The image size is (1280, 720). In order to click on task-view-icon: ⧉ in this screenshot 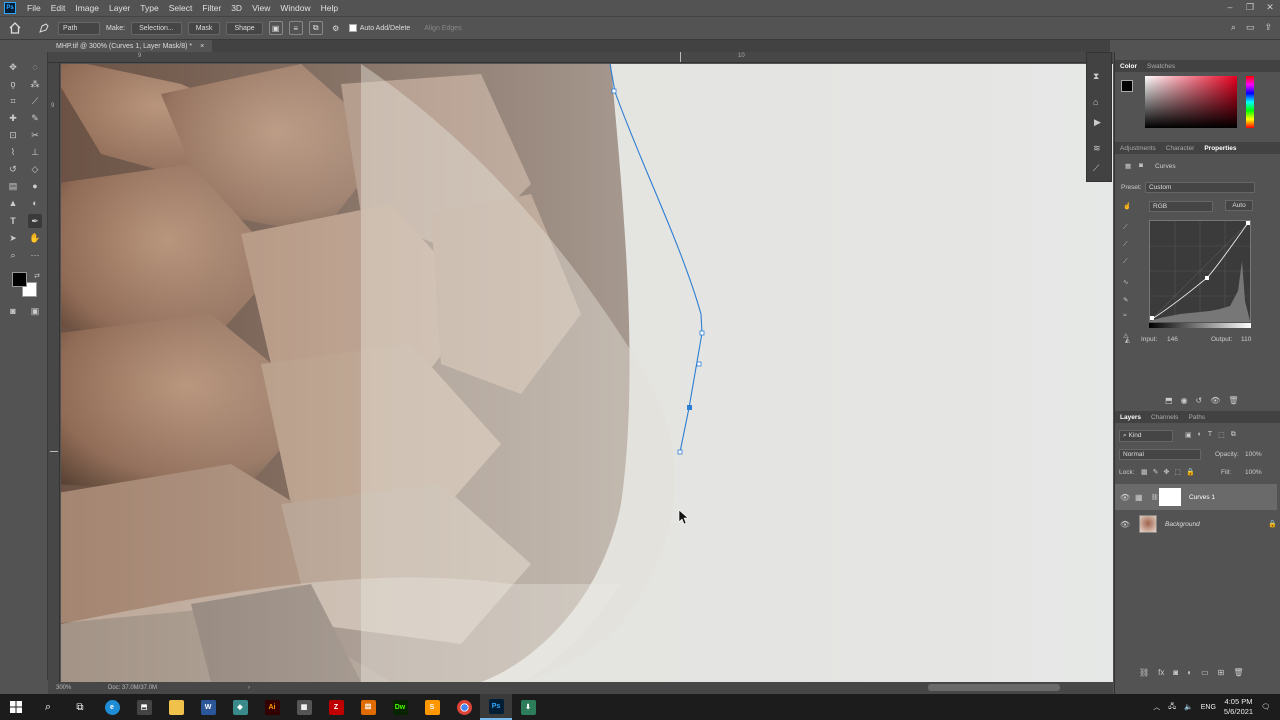, I will do `click(80, 707)`.